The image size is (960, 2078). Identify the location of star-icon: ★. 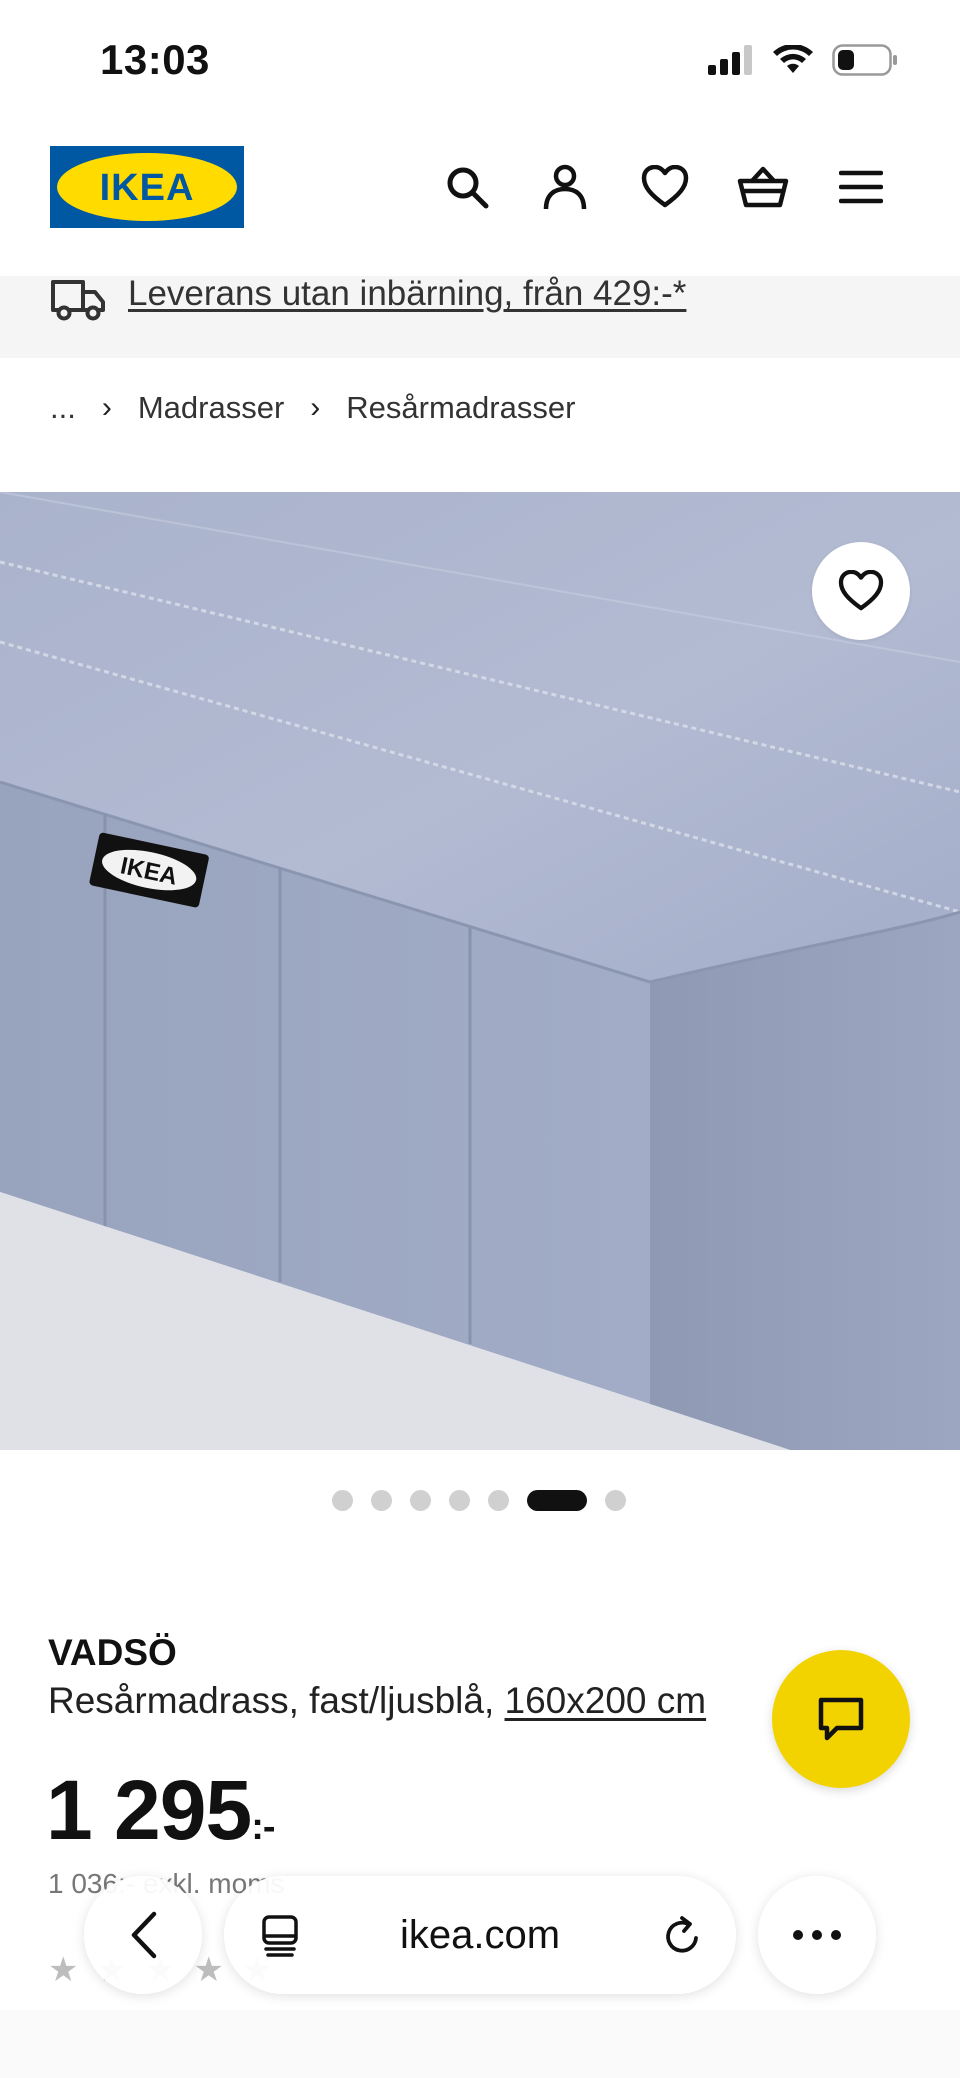
(63, 1970).